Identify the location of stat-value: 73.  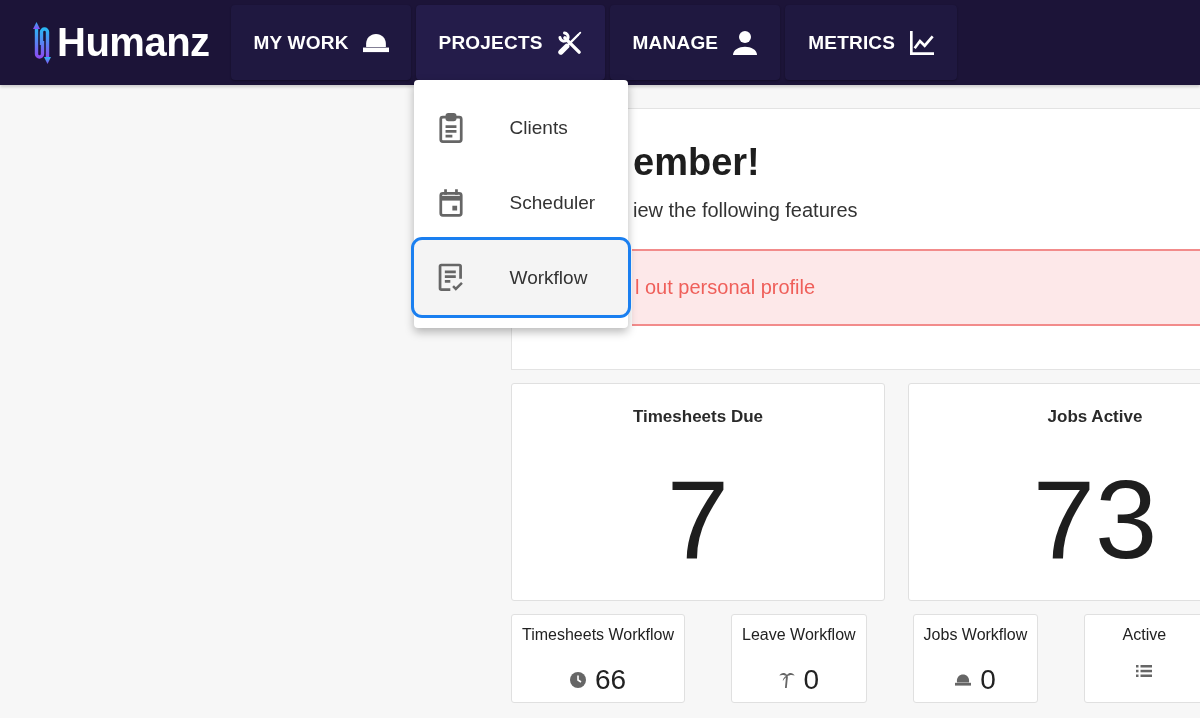
(1095, 520).